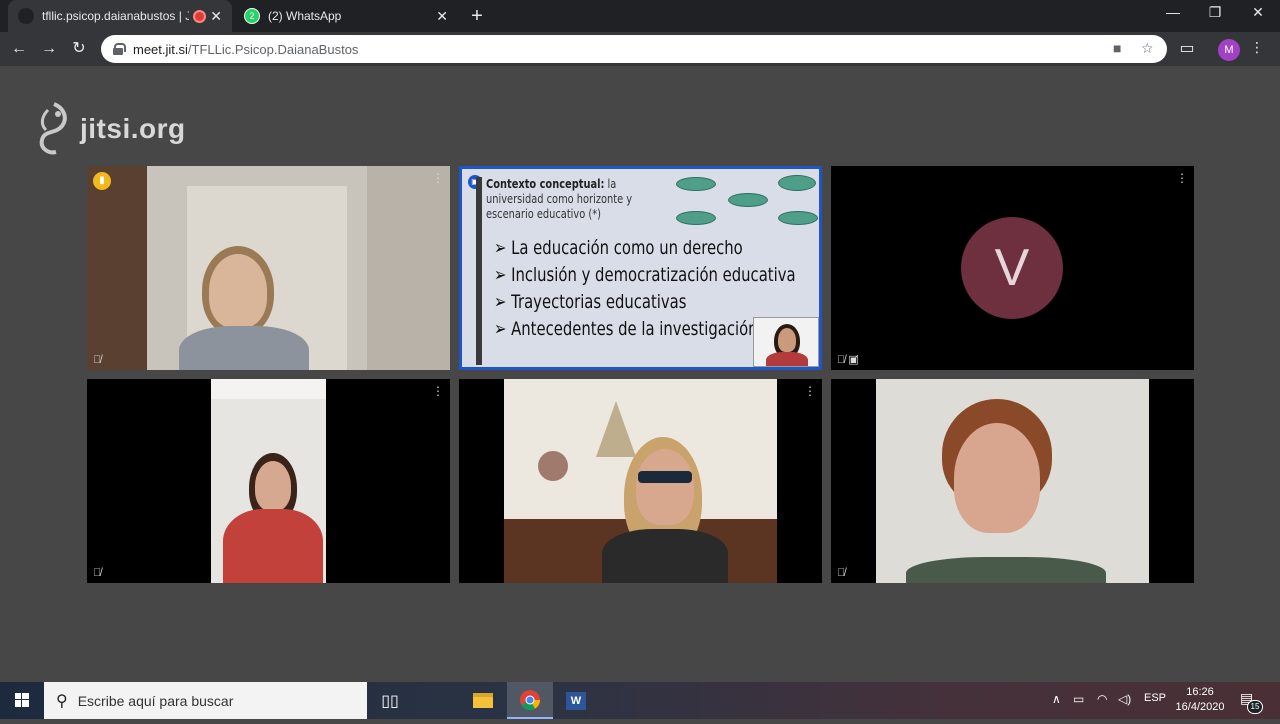 This screenshot has width=1280, height=724. Describe the element at coordinates (26, 16) in the screenshot. I see `jitsi-favicon-icon` at that location.